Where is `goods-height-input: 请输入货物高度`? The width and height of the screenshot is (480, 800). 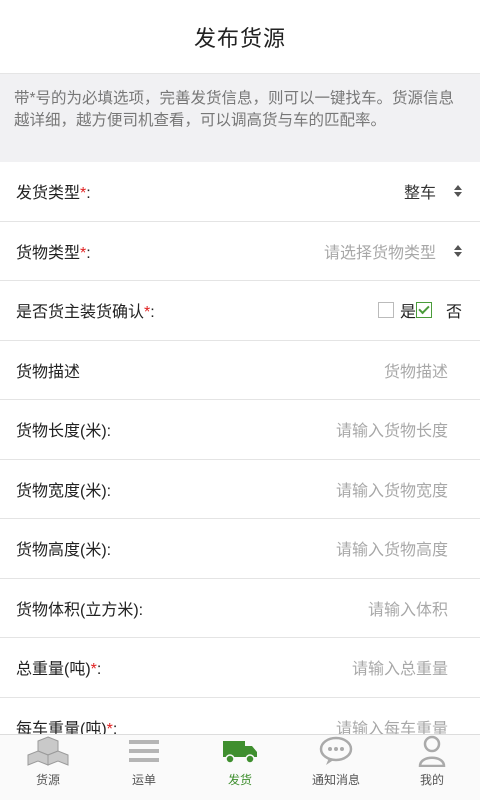
goods-height-input: 请输入货物高度 is located at coordinates (392, 548).